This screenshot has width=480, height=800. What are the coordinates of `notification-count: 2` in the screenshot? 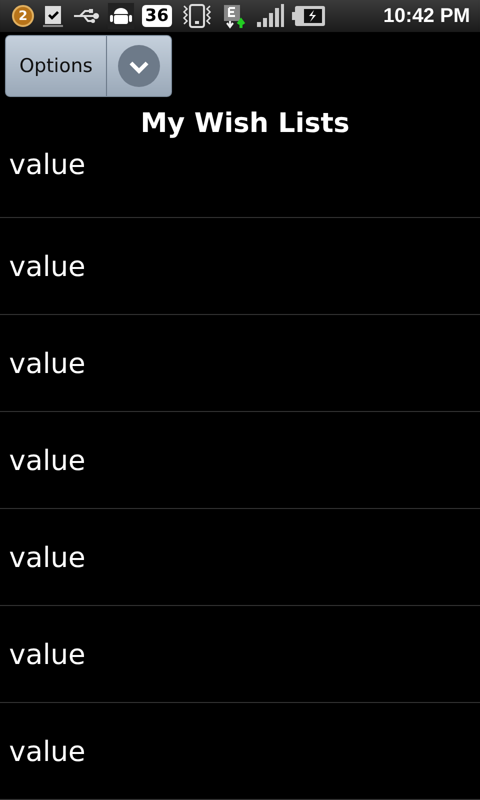 It's located at (23, 16).